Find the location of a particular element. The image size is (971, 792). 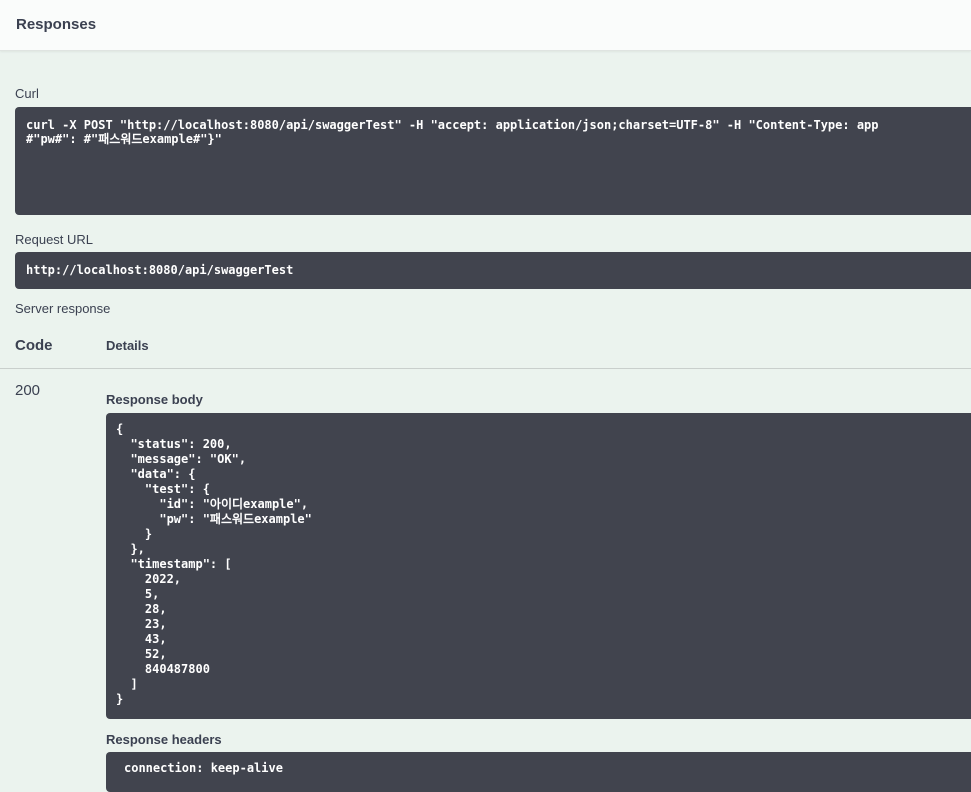

details-column-header: Details is located at coordinates (127, 345).